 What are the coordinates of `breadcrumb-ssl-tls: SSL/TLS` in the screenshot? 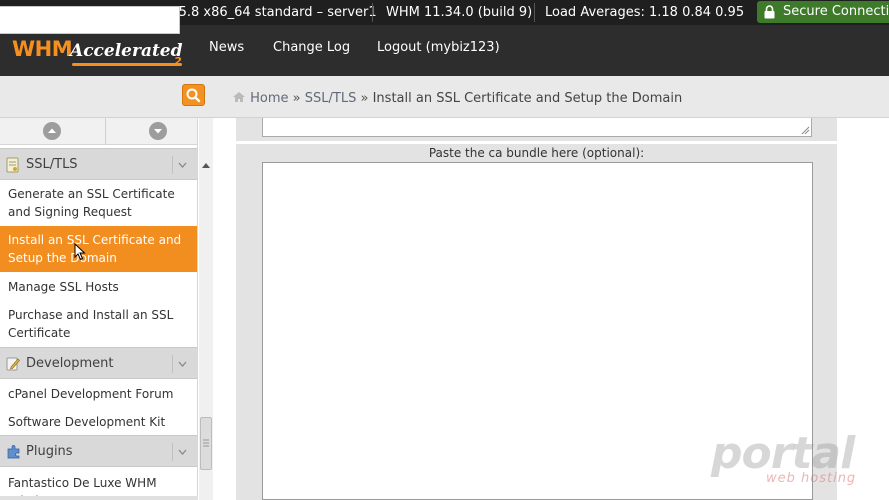 It's located at (331, 98).